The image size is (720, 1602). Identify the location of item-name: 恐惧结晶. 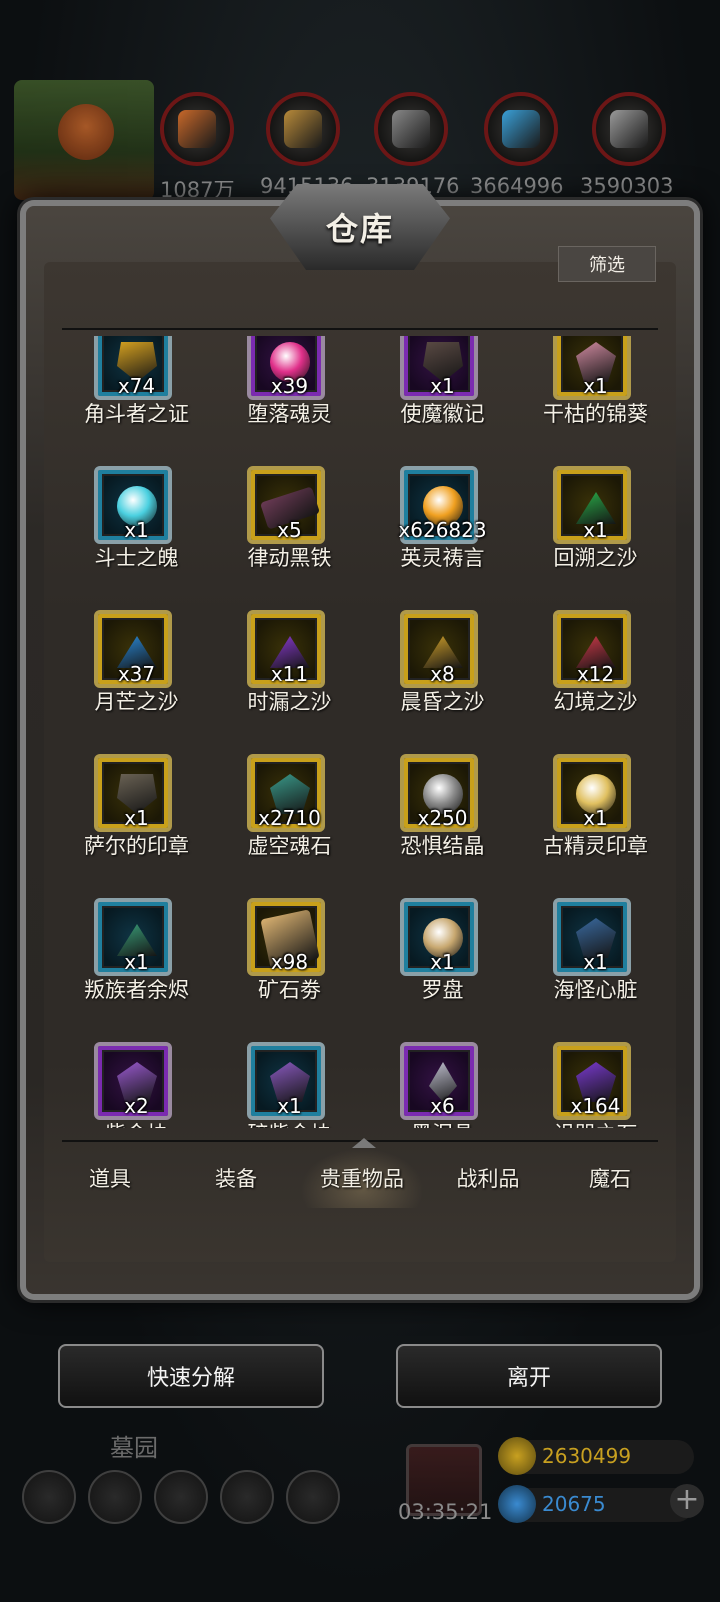
(442, 846).